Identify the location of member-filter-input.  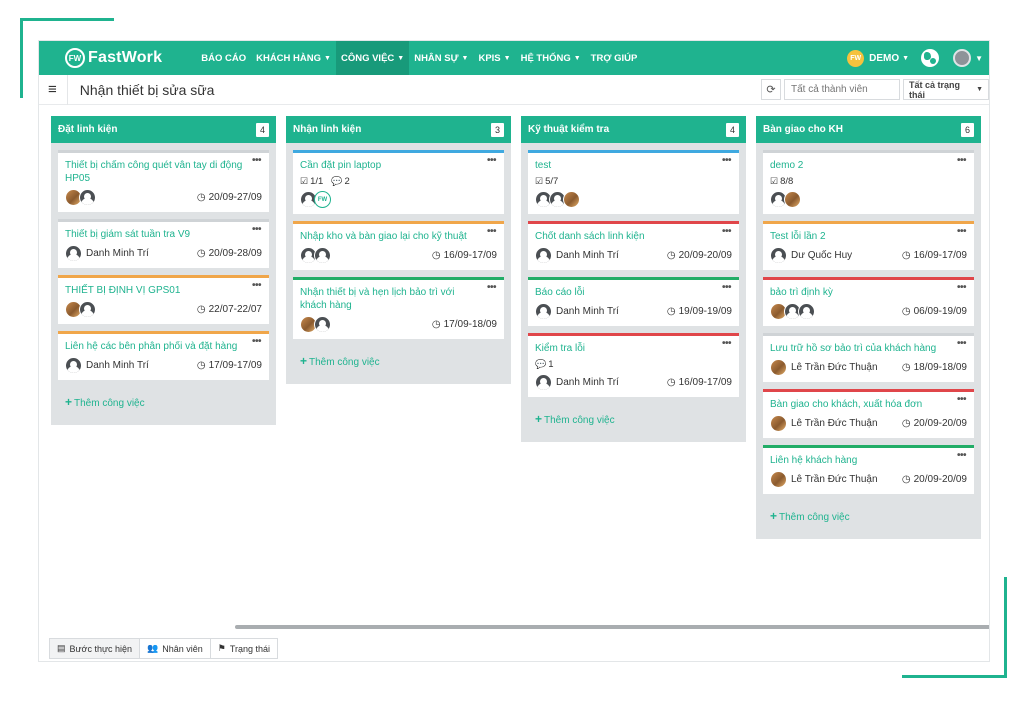
(842, 89).